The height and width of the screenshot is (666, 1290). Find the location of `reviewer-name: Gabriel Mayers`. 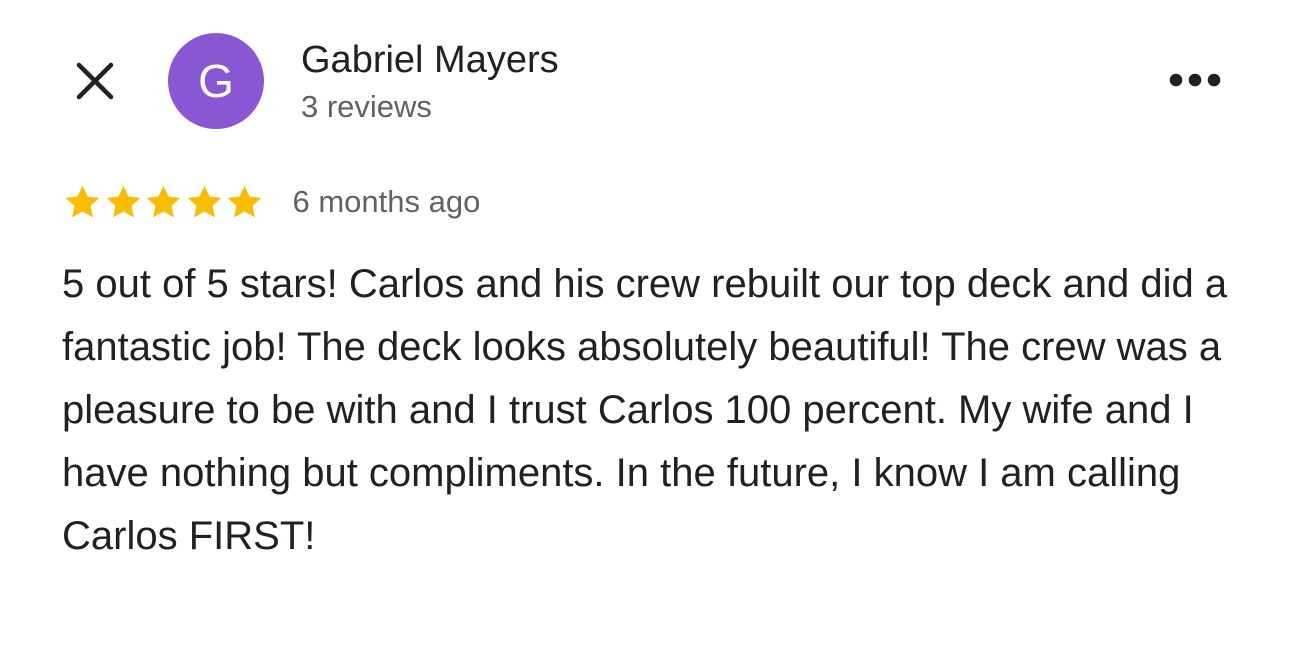

reviewer-name: Gabriel Mayers is located at coordinates (430, 60).